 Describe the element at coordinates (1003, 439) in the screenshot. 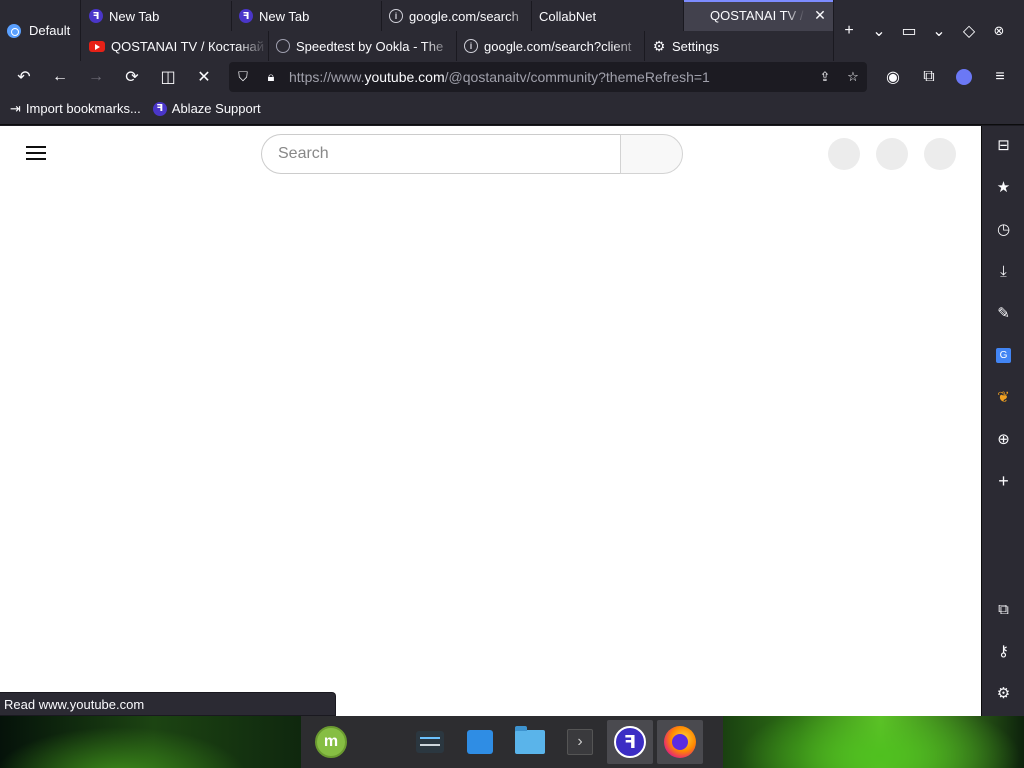

I see `globe-icon: ⊕` at that location.